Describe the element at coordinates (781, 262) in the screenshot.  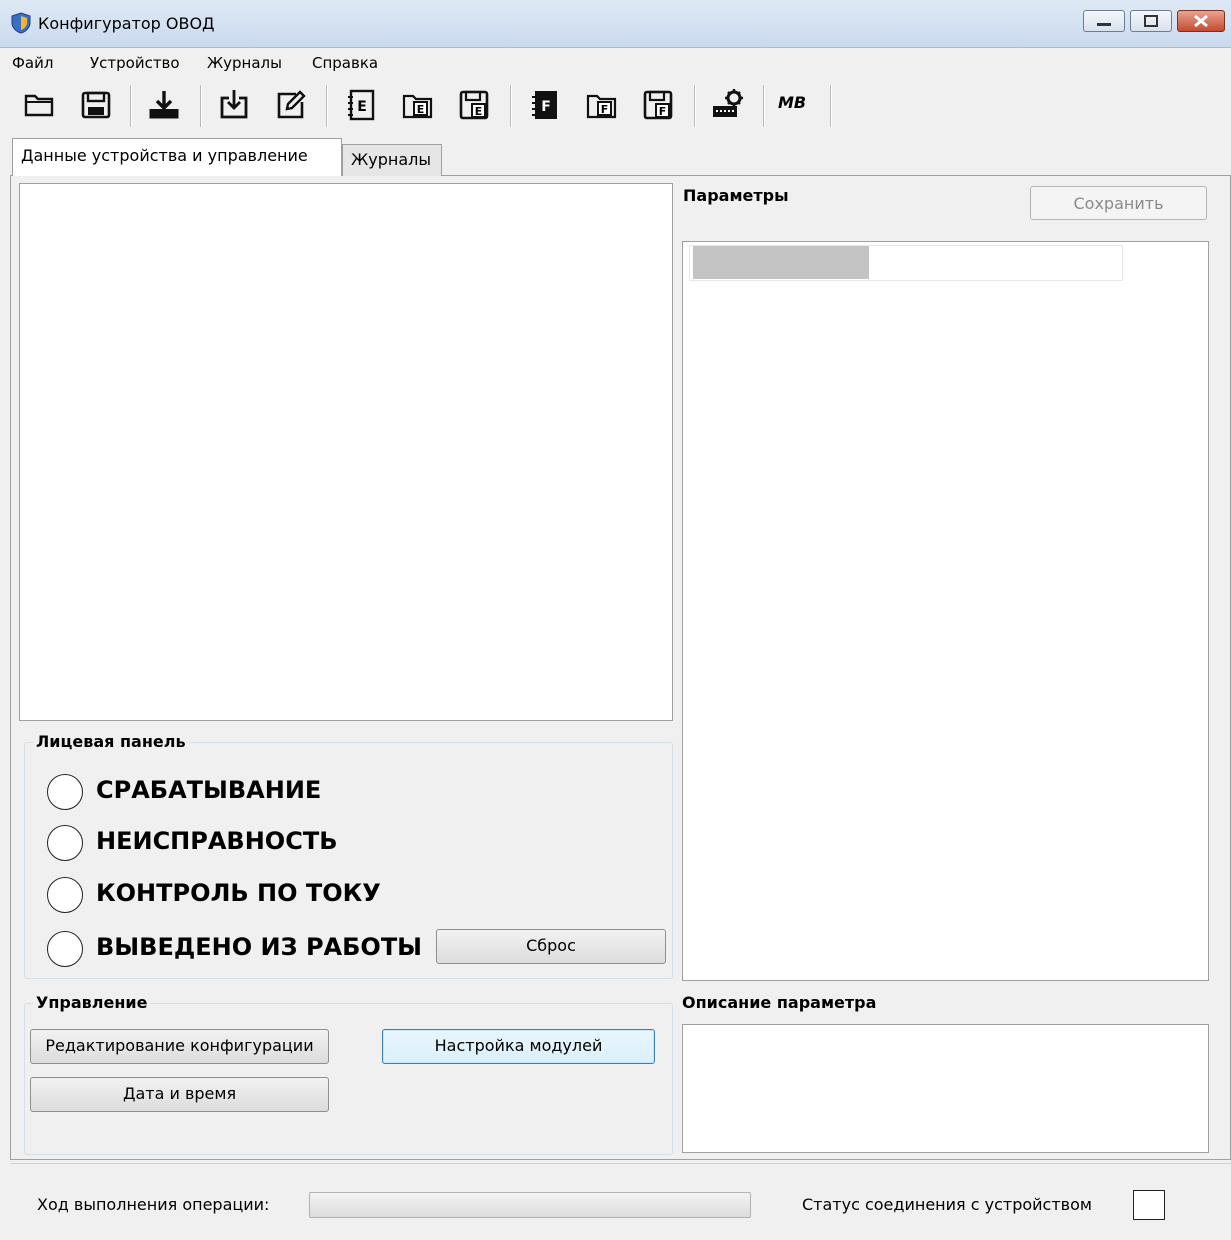
I see `params-grid-cell` at that location.